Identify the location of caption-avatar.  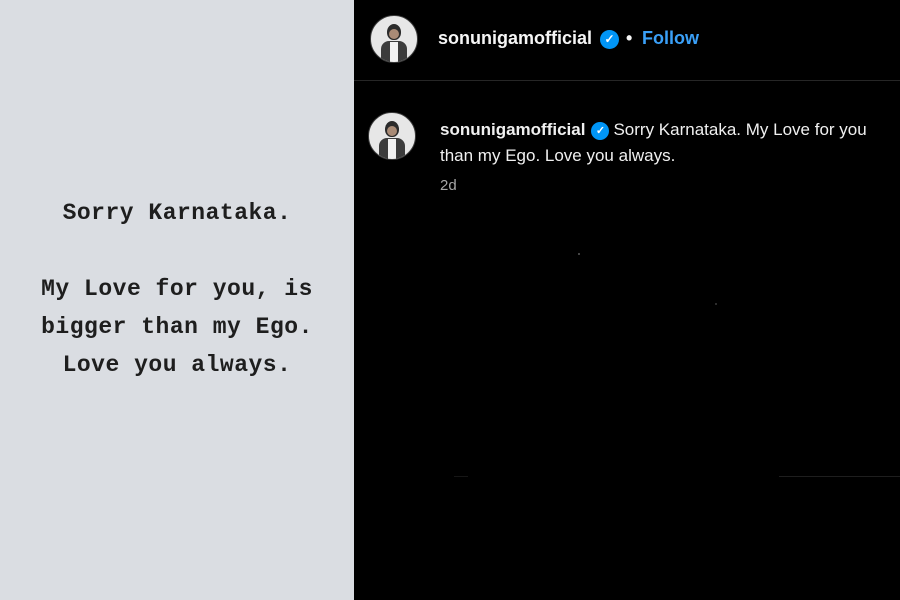
(392, 136).